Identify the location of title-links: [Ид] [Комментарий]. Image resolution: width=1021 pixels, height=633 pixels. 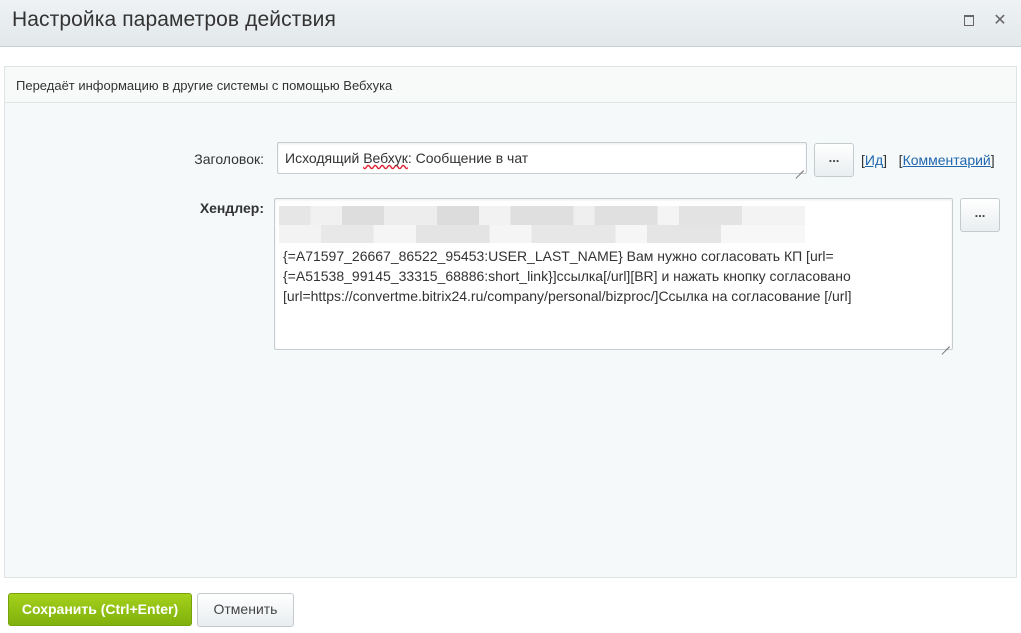
(928, 160).